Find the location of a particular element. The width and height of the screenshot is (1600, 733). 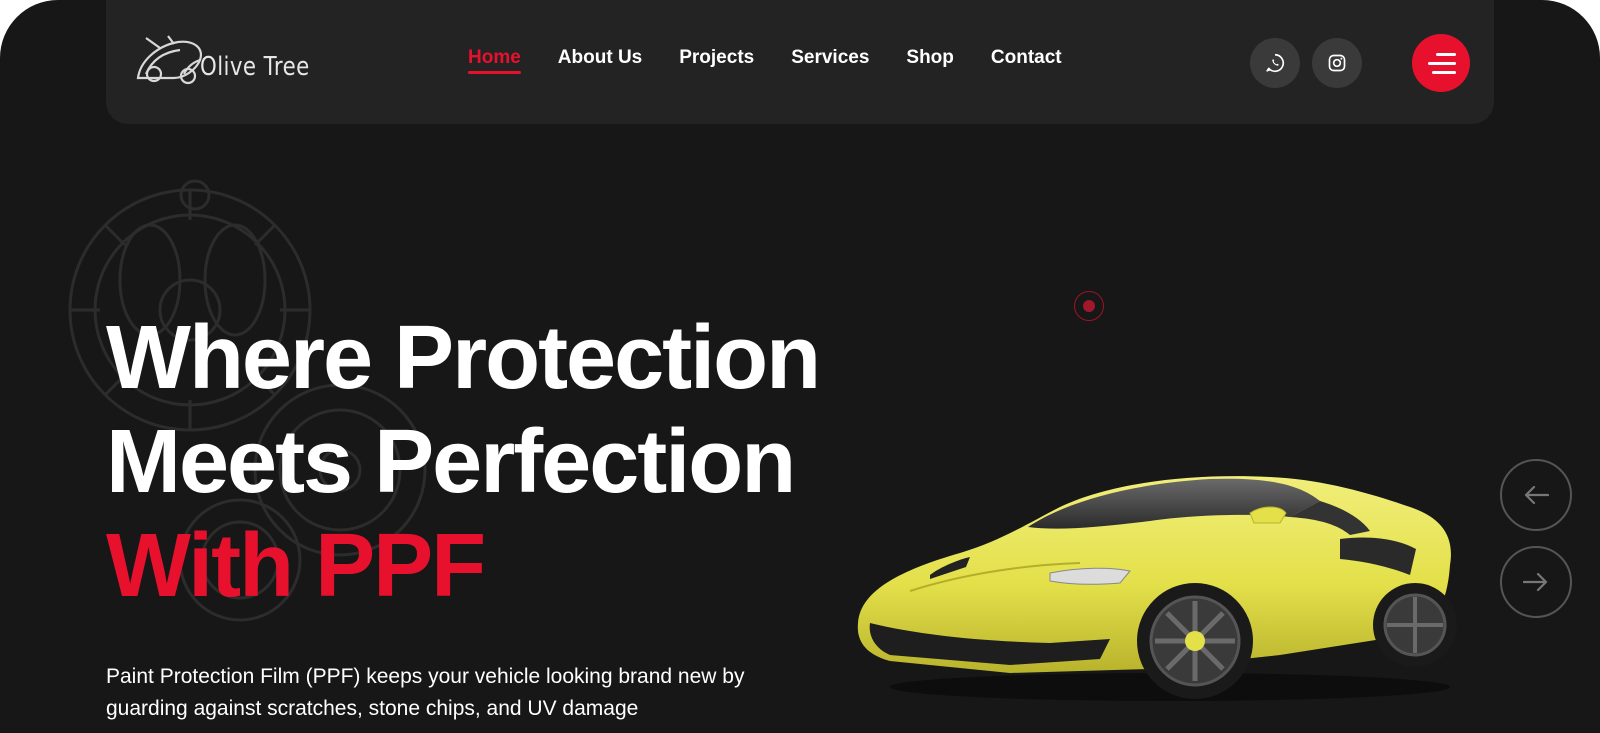

slider-next-button is located at coordinates (1536, 582).